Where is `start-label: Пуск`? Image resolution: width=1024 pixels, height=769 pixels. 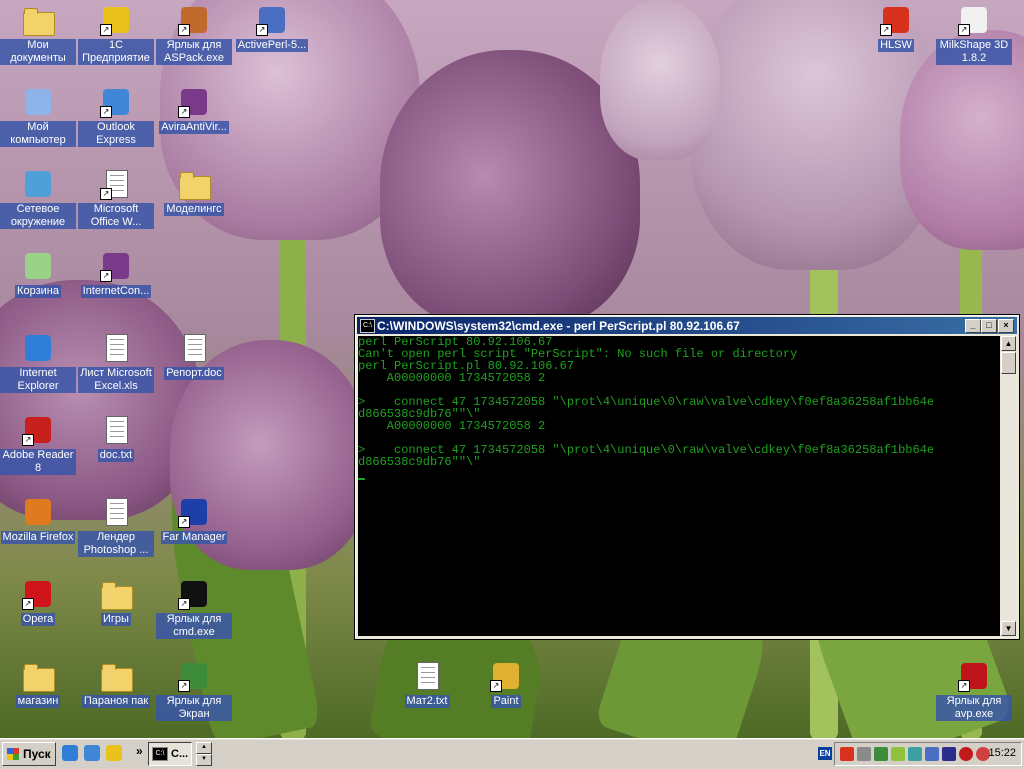 start-label: Пуск is located at coordinates (37, 754).